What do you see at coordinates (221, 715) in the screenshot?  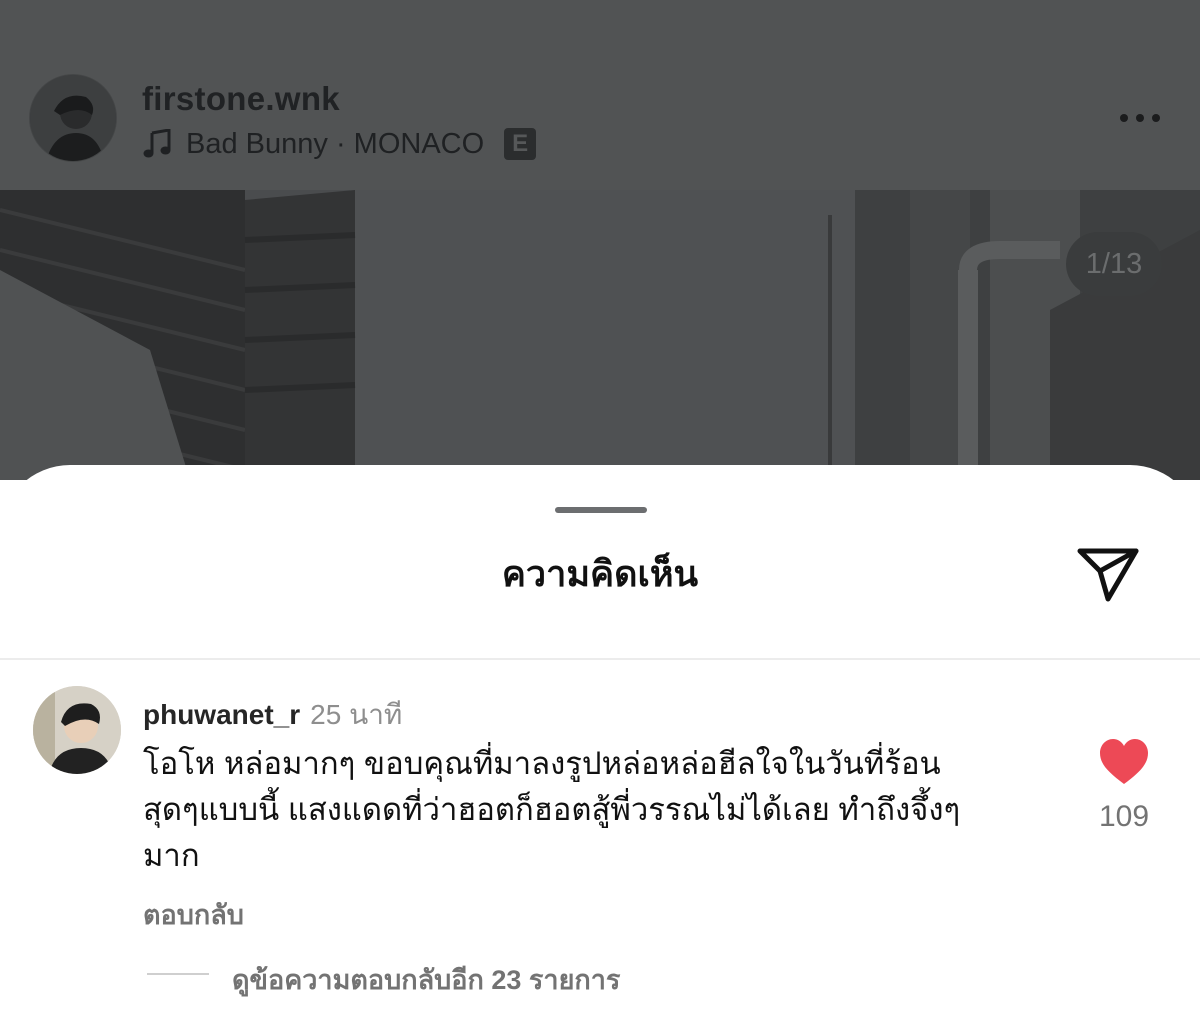 I see `commenter-username: phuwanet_r` at bounding box center [221, 715].